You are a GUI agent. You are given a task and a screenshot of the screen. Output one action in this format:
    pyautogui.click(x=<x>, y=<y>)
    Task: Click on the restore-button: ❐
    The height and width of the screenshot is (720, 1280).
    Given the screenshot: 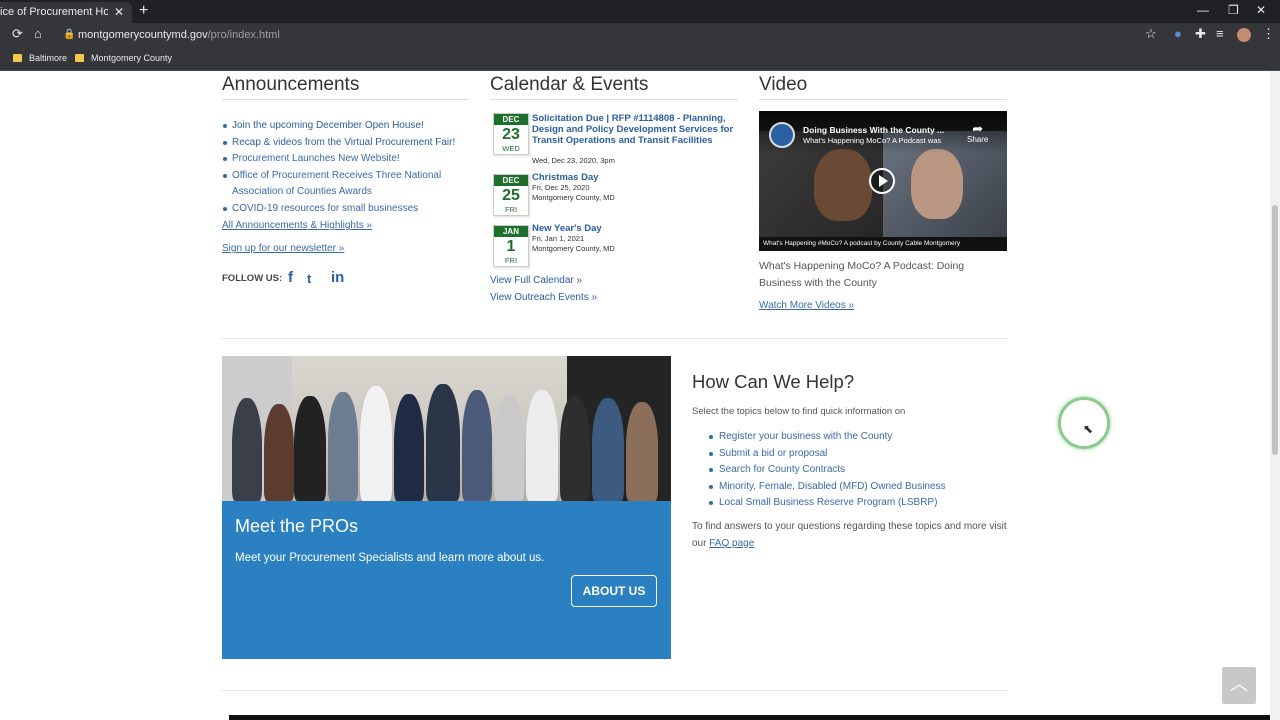 What is the action you would take?
    pyautogui.click(x=1233, y=10)
    